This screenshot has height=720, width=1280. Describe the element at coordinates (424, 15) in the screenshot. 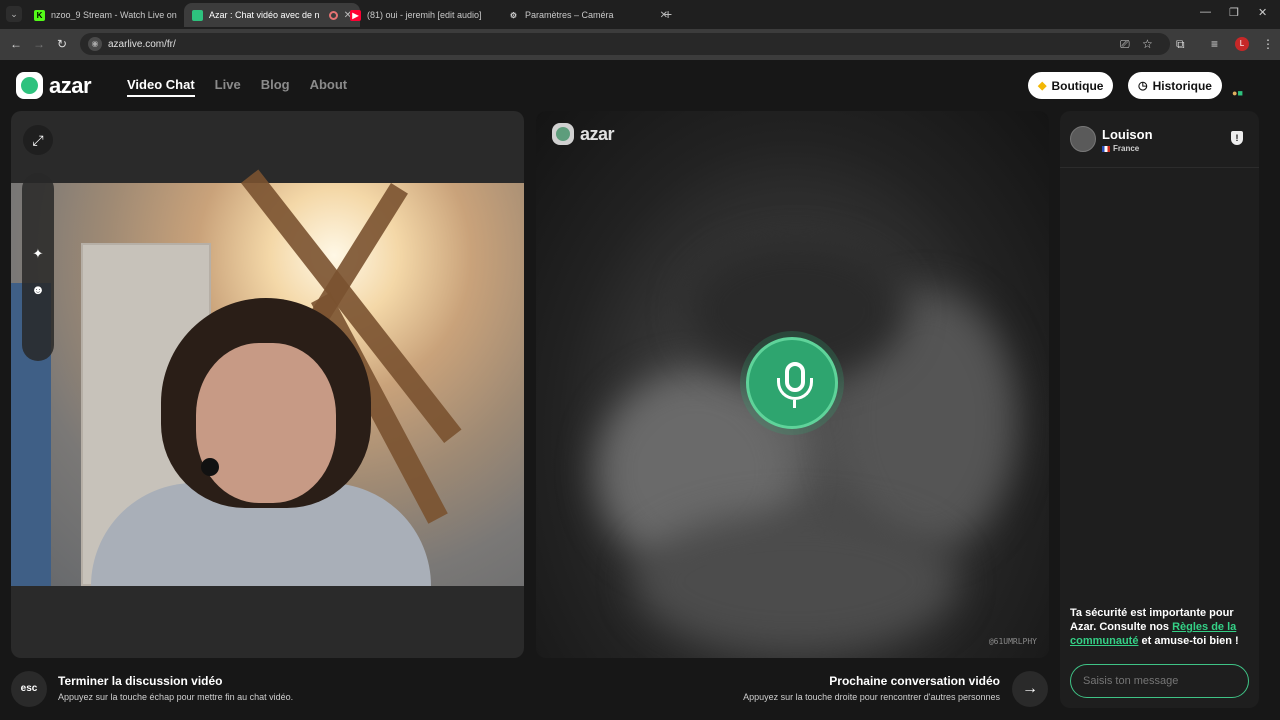

I see `tab-title: (81) oui - jeremih [edit audio]` at that location.